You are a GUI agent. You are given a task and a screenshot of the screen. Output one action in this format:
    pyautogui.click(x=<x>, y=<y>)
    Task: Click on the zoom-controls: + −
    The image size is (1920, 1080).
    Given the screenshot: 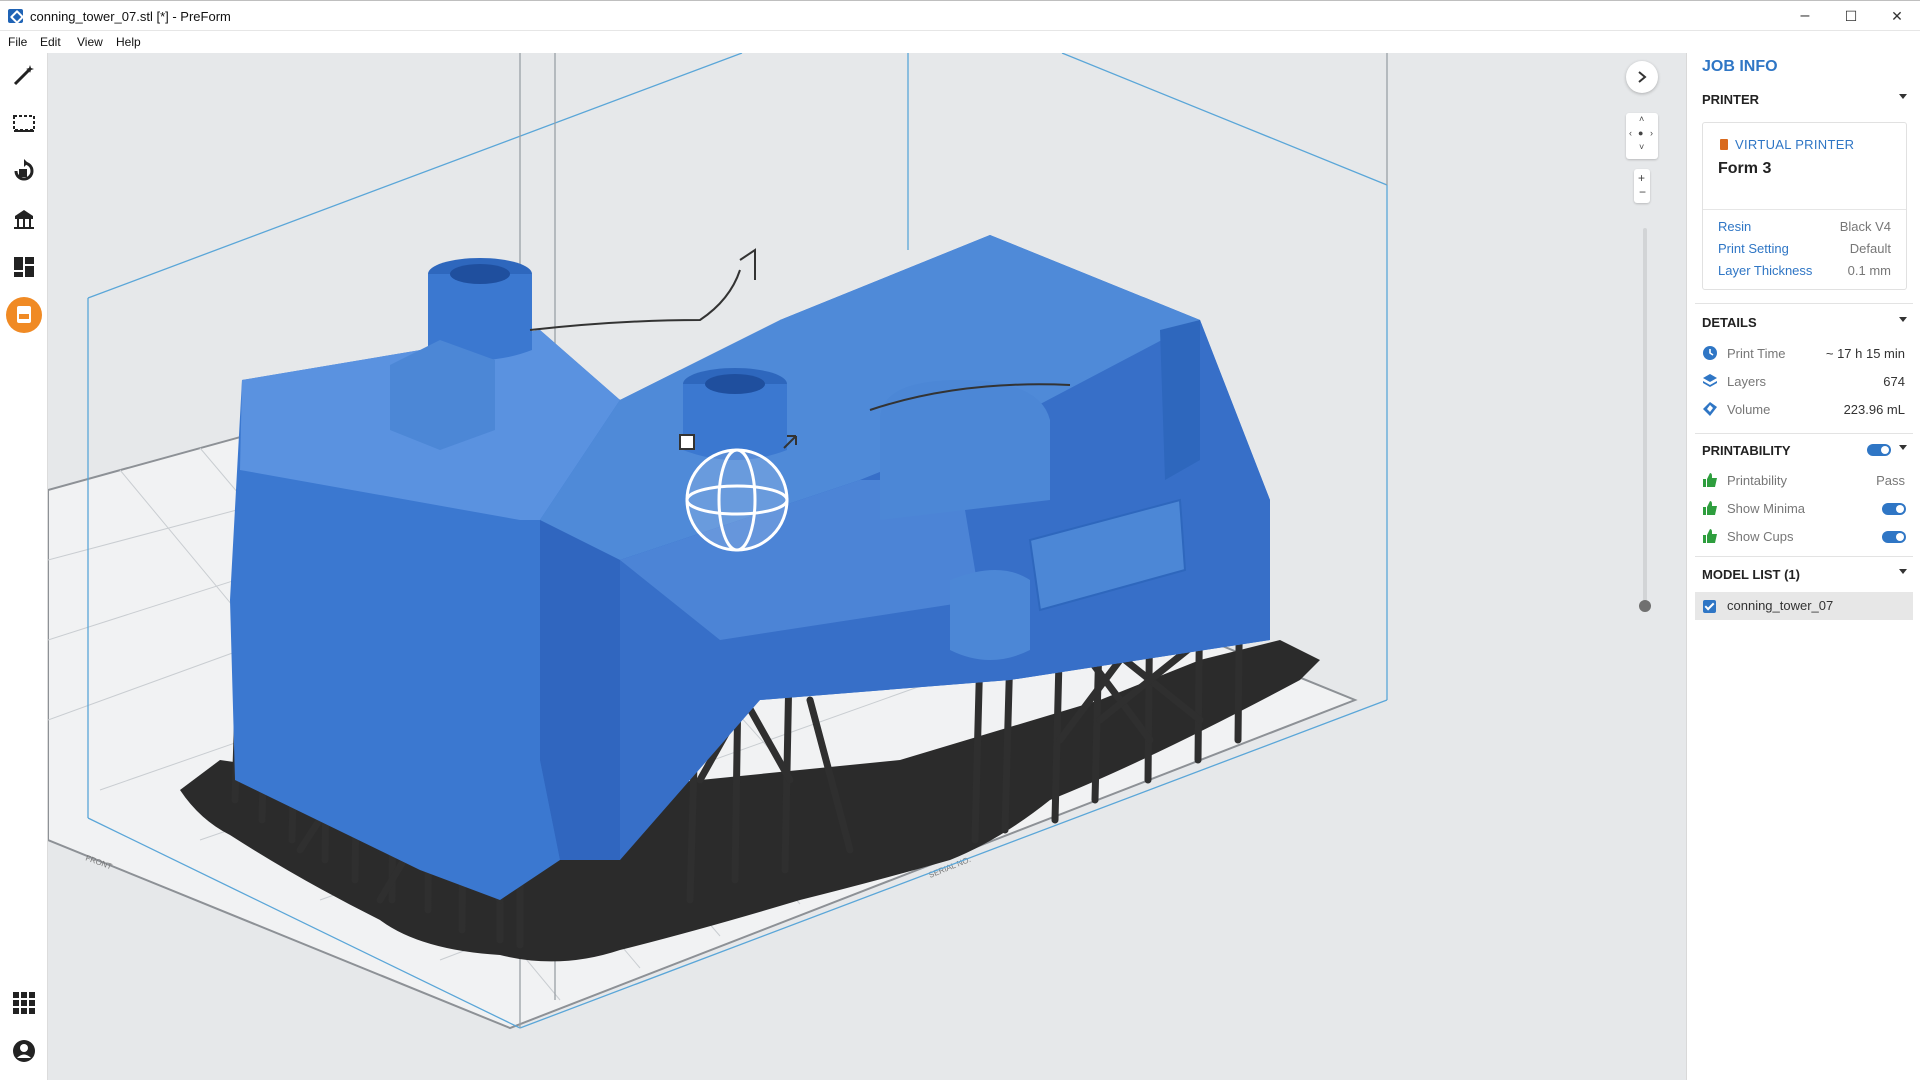 What is the action you would take?
    pyautogui.click(x=1642, y=186)
    